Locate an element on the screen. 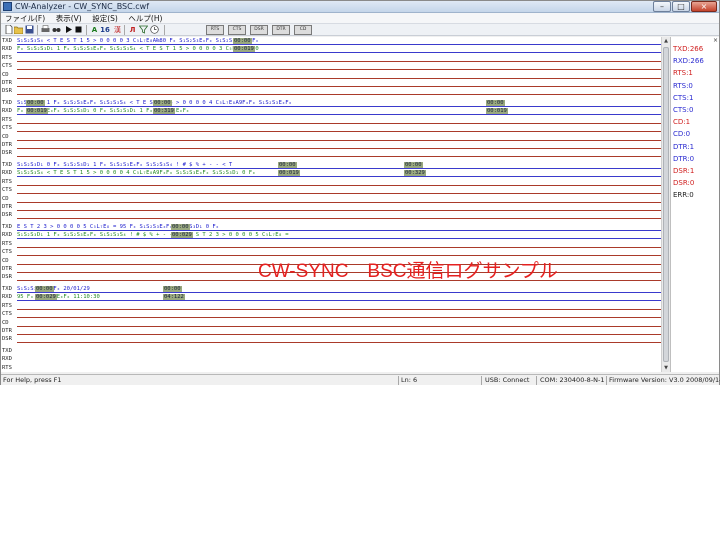 This screenshot has height=559, width=720. clock-icon is located at coordinates (154, 30).